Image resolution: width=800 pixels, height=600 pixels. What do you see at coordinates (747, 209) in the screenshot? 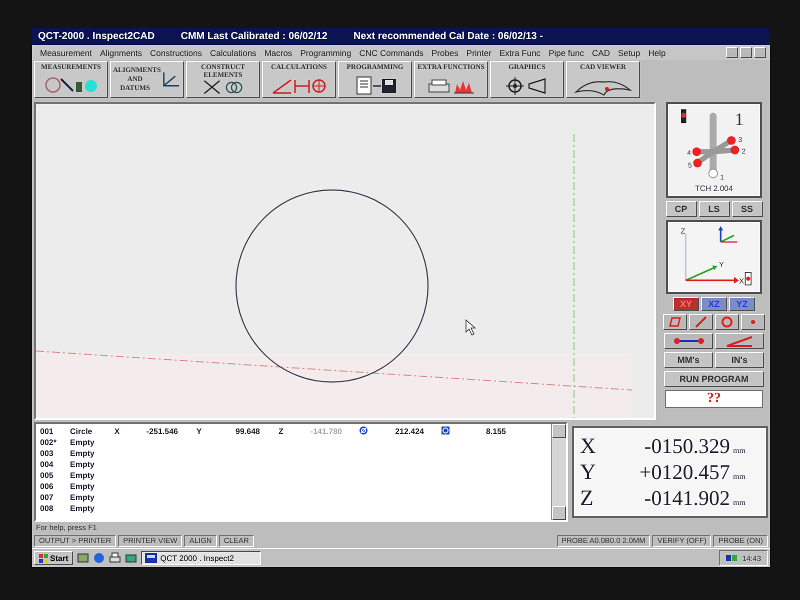
I see `probe-button: SS` at bounding box center [747, 209].